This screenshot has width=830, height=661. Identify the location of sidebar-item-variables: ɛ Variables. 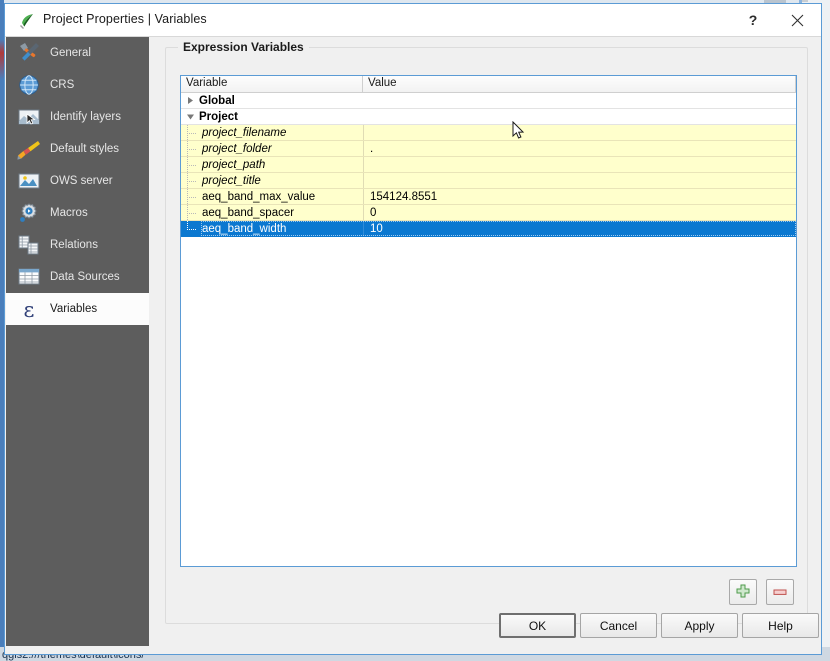
(77, 309).